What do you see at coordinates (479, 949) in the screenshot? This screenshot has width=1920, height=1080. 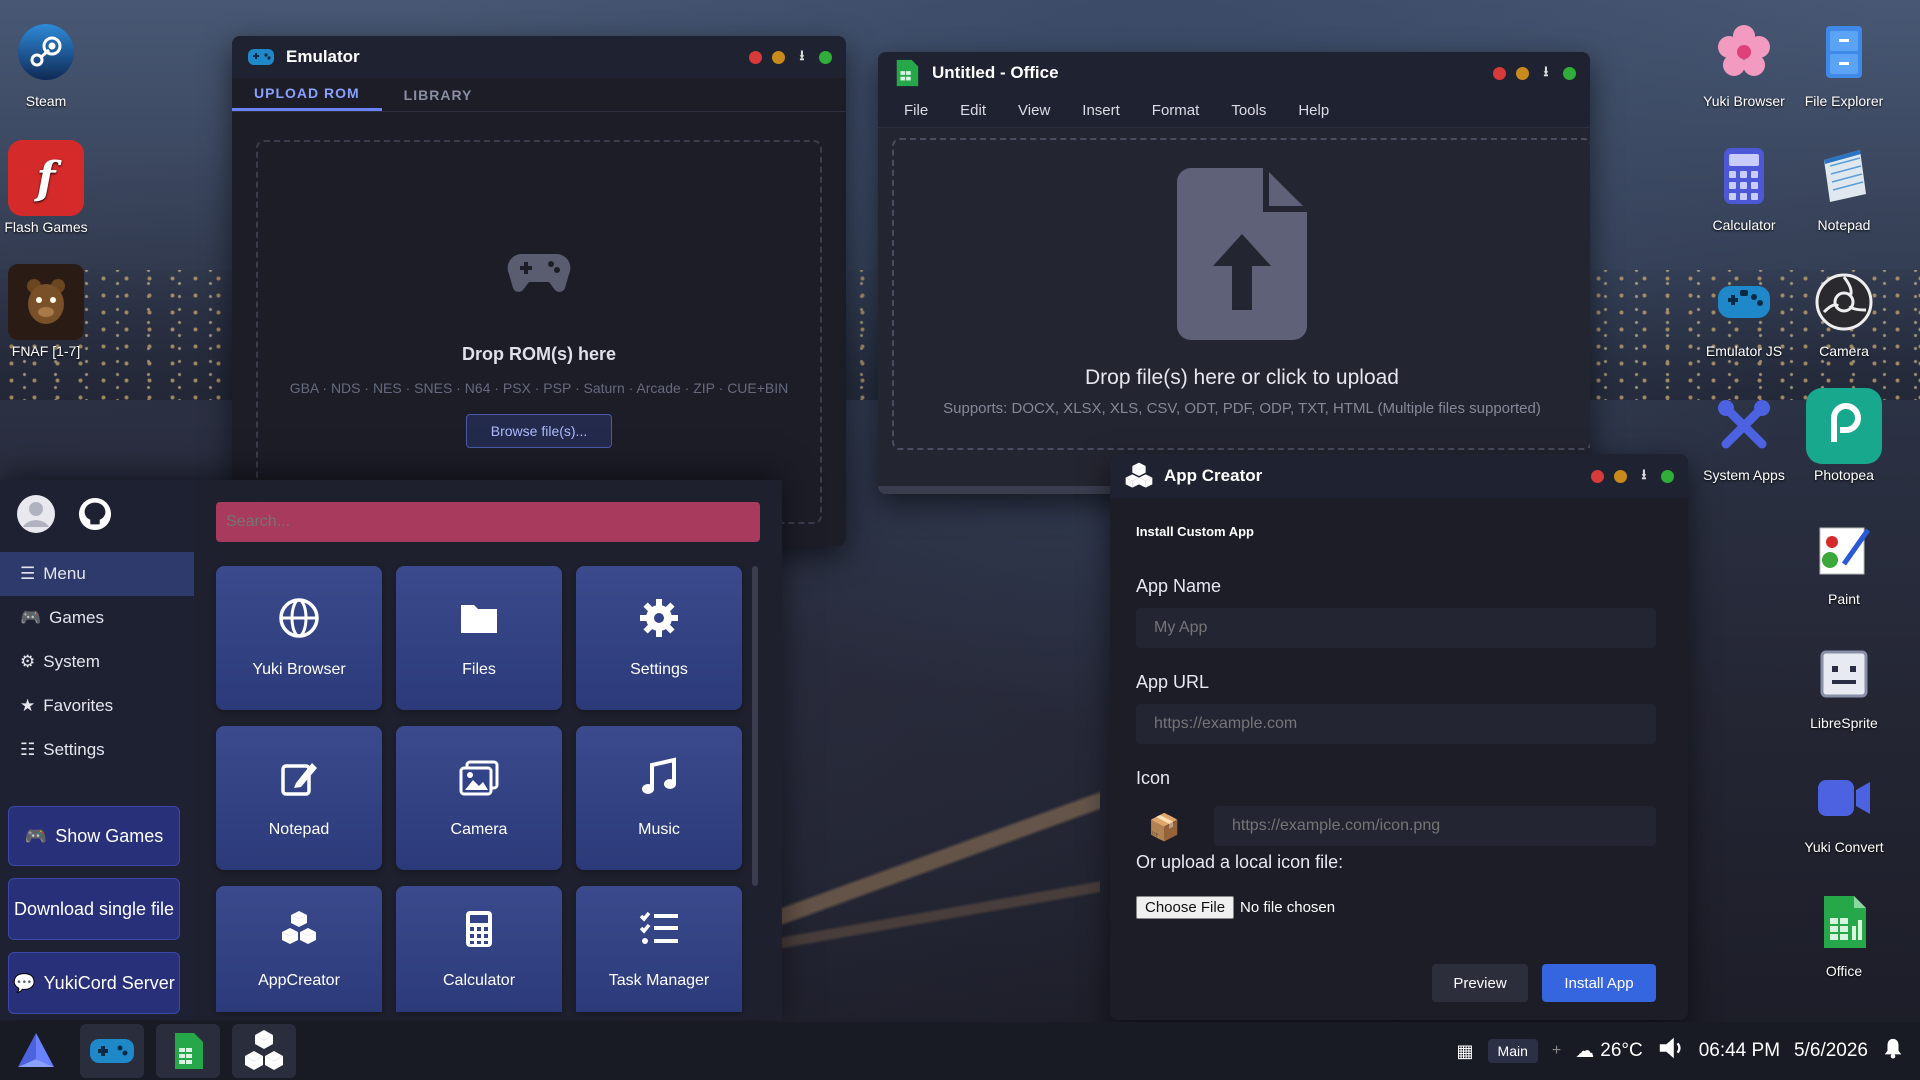 I see `tile-calculator: Calculator` at bounding box center [479, 949].